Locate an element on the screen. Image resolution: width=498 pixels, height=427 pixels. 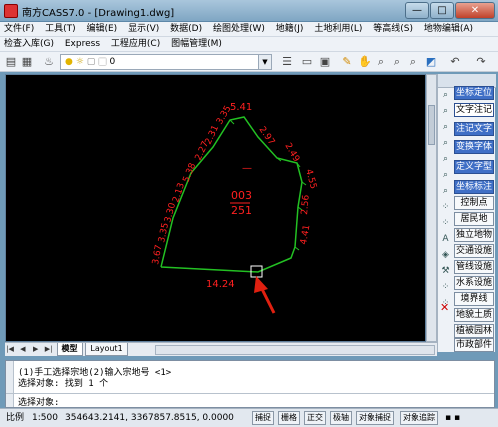
change-font-button: 变换字体 is located at coordinates (474, 147).